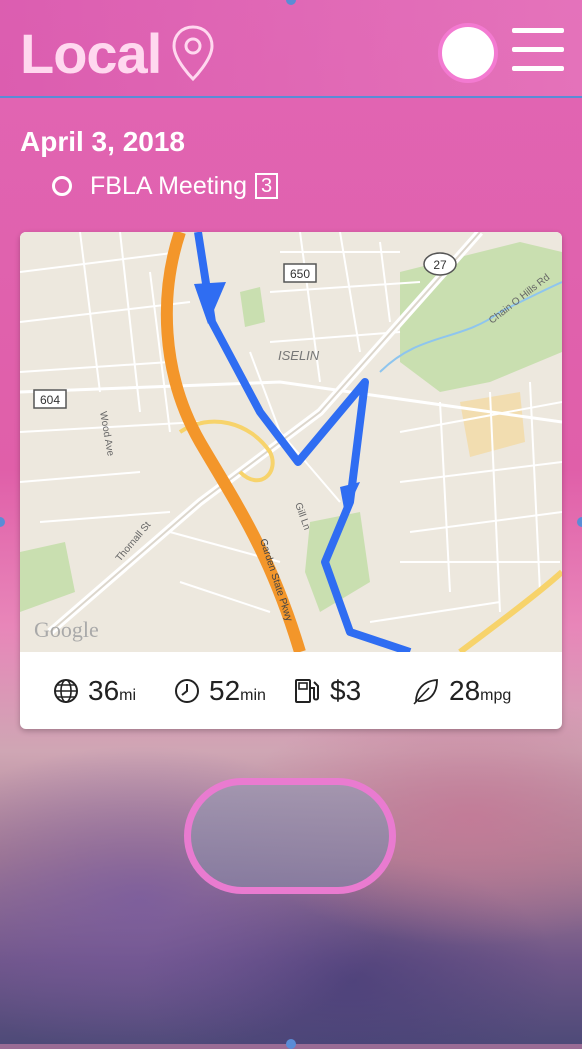  I want to click on clock-icon, so click(187, 691).